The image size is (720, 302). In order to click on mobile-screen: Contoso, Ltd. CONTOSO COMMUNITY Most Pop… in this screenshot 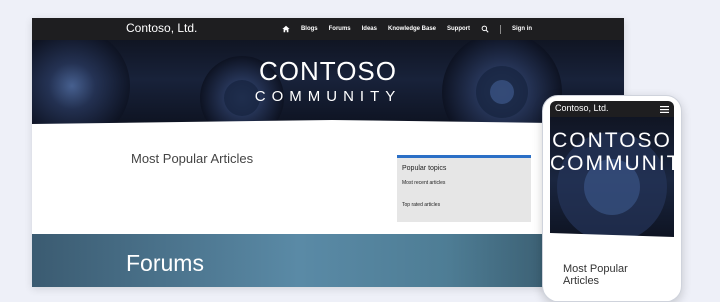, I will do `click(612, 201)`.